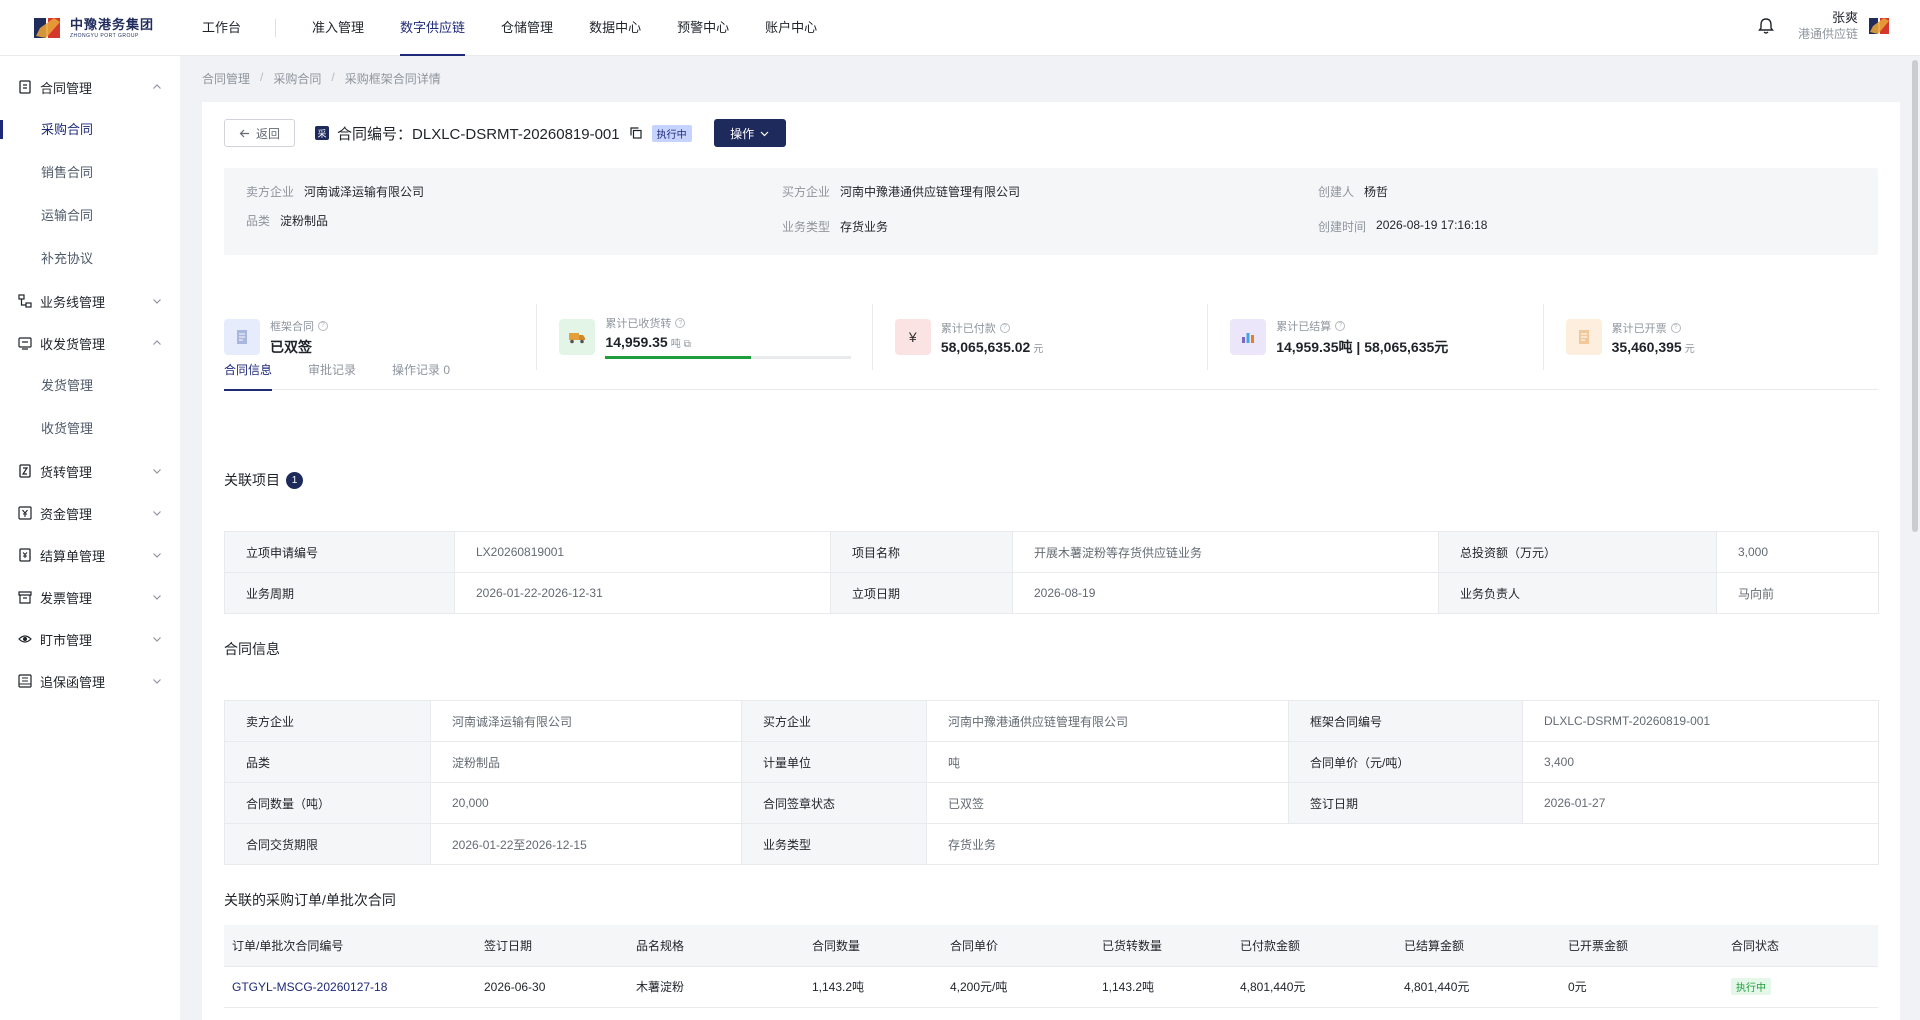 The image size is (1920, 1020). Describe the element at coordinates (834, 762) in the screenshot. I see `table-key: 计量单位` at that location.